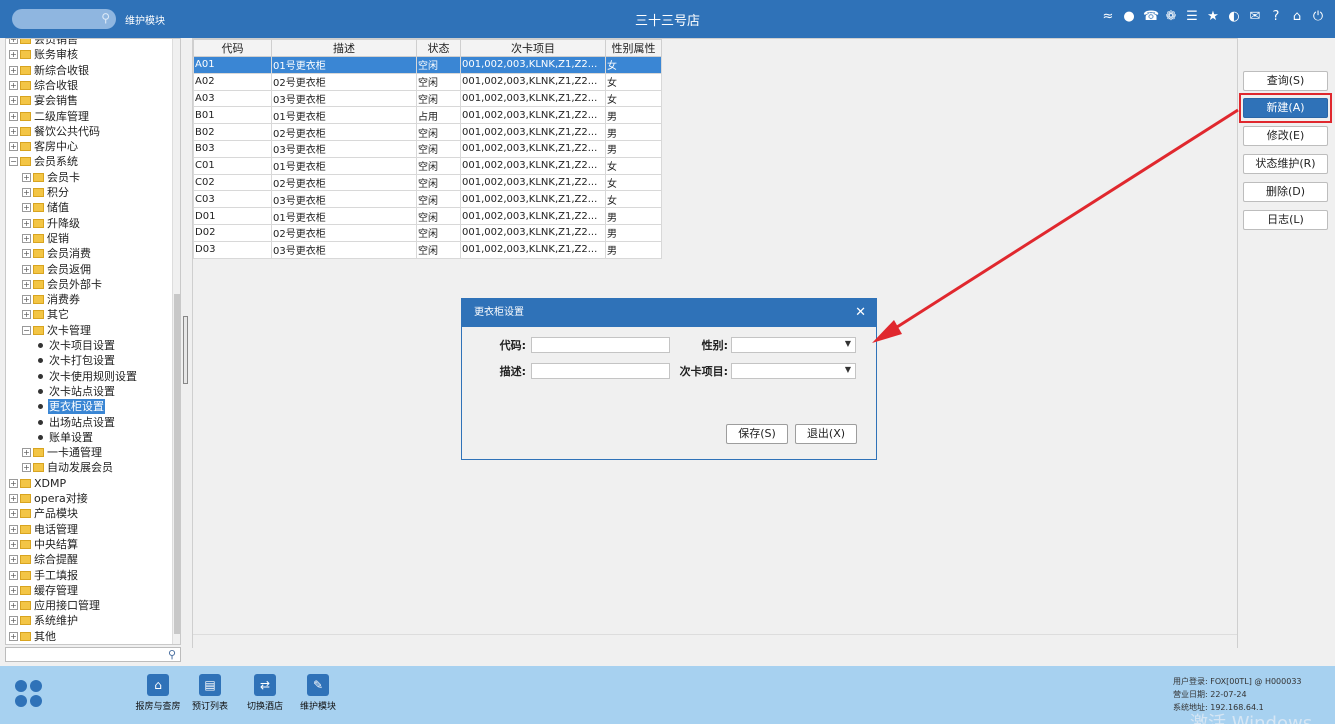 This screenshot has width=1335, height=724. I want to click on tree-item: + 自动发展会员, so click(68, 467).